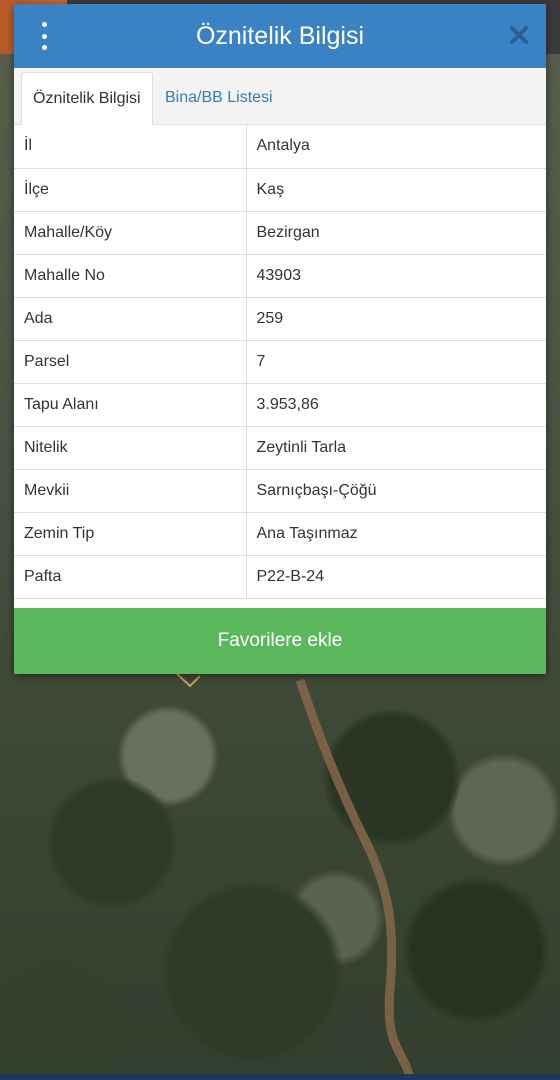 This screenshot has height=1080, width=560. Describe the element at coordinates (395, 533) in the screenshot. I see `attribute-value: Ana Taşınmaz` at that location.